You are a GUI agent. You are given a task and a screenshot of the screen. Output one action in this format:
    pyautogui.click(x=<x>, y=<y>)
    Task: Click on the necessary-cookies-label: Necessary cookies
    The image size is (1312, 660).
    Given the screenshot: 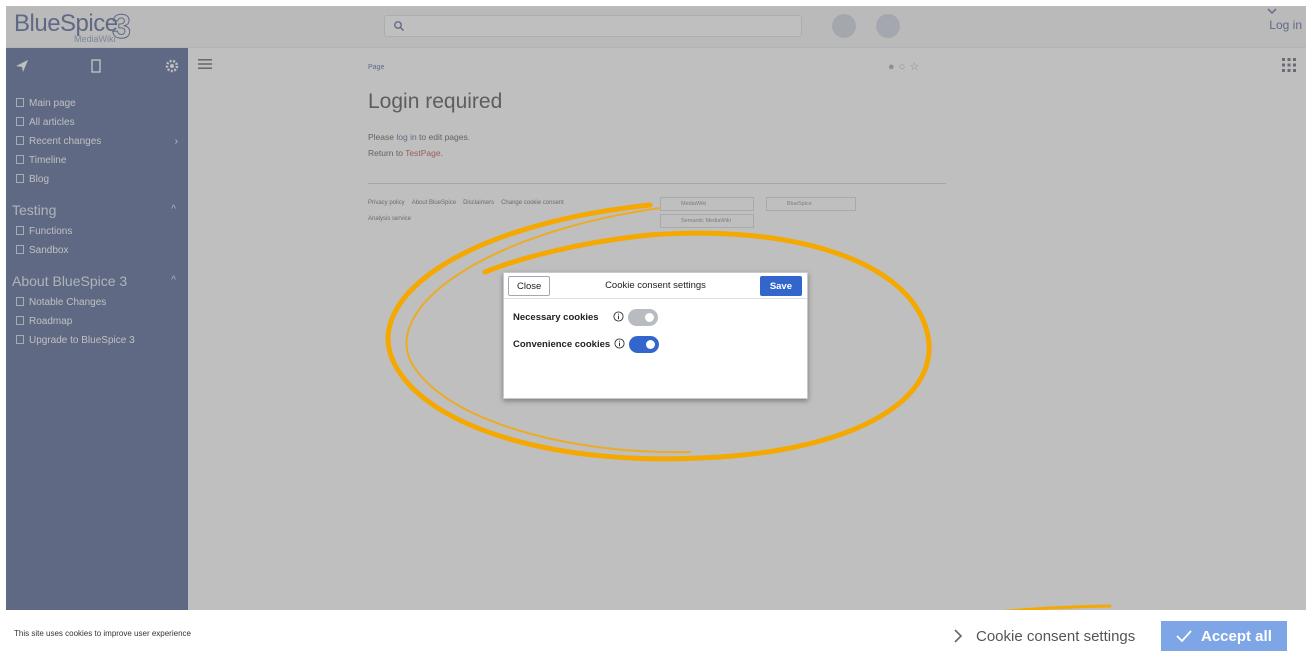 What is the action you would take?
    pyautogui.click(x=556, y=317)
    